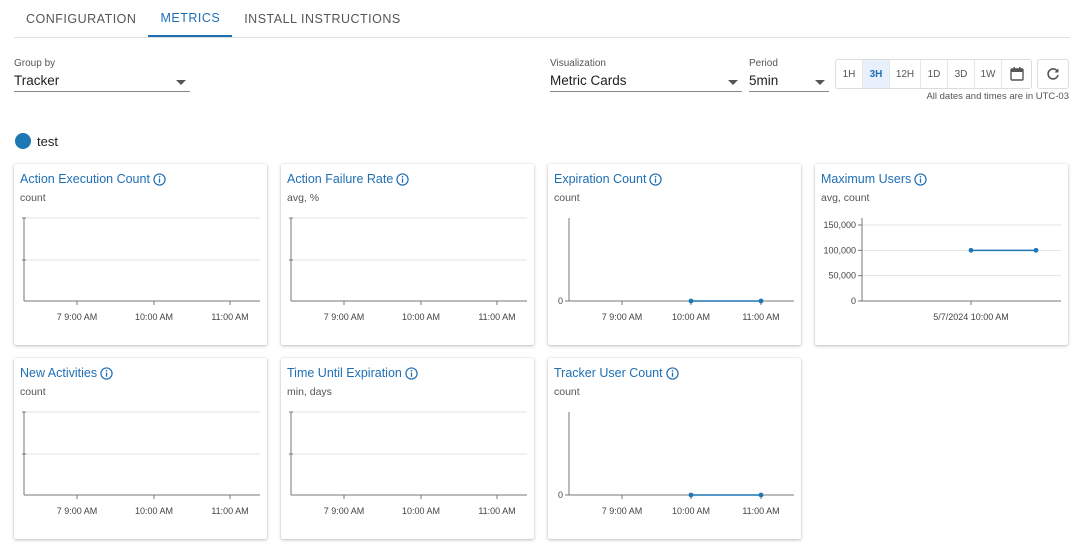  I want to click on visualization-select: Metric Cards, so click(646, 81).